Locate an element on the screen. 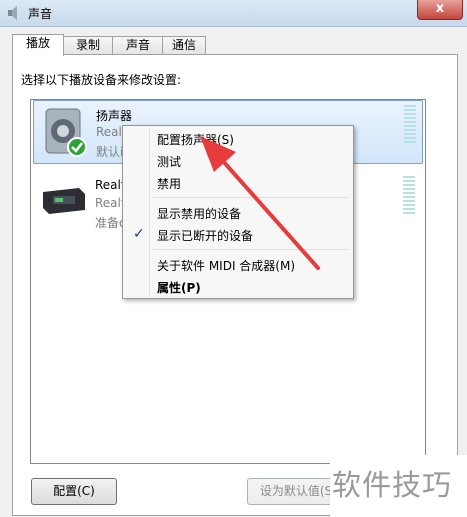 The width and height of the screenshot is (467, 517). menu-item-show-disabled: 显示禁用的设备 is located at coordinates (238, 213).